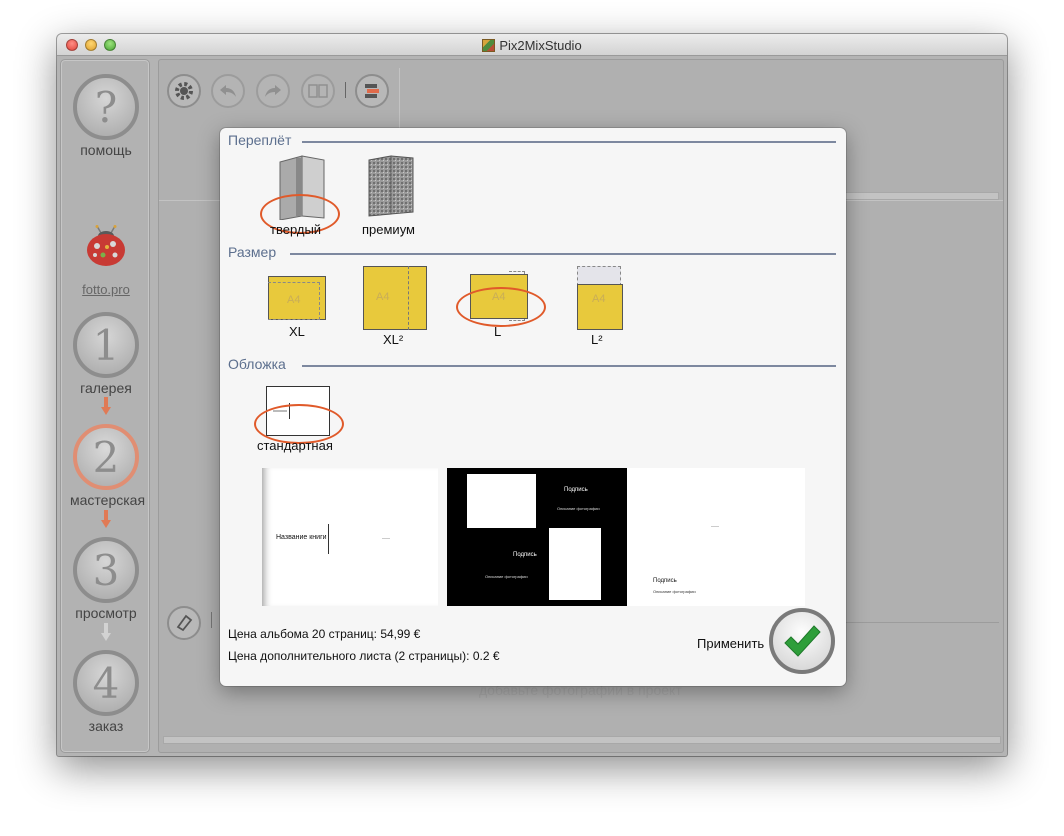 The height and width of the screenshot is (836, 1064). What do you see at coordinates (301, 196) in the screenshot?
I see `binding-option-hard: твердый` at bounding box center [301, 196].